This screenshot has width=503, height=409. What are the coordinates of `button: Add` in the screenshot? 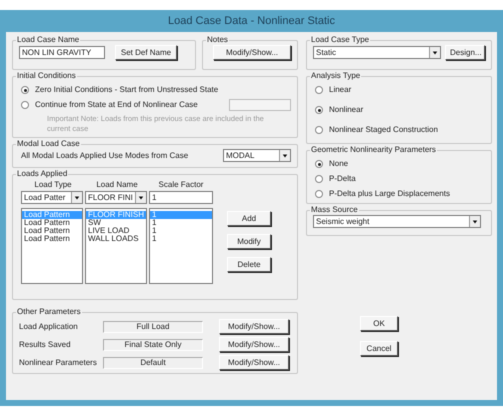 It's located at (249, 218).